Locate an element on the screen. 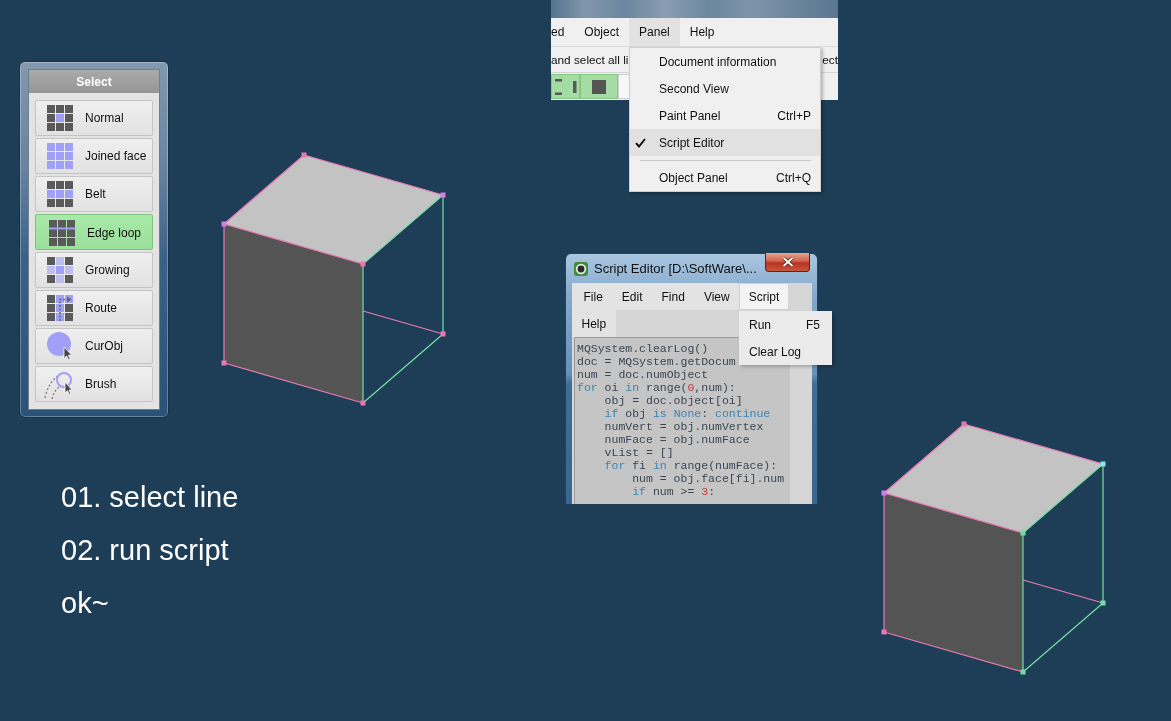  code-line: if num >= 3: is located at coordinates (673, 491).